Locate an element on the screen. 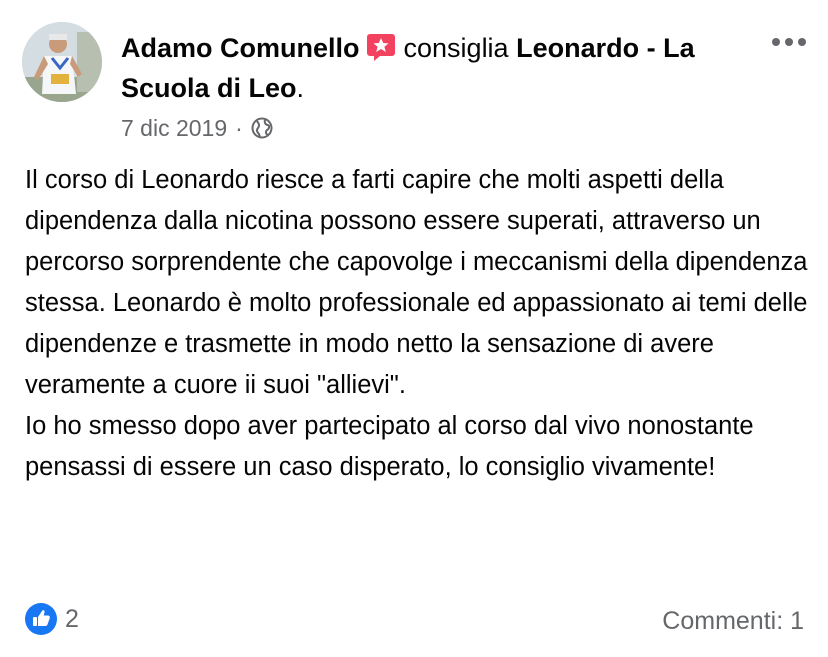 This screenshot has width=828, height=657. more-options-icon is located at coordinates (789, 42).